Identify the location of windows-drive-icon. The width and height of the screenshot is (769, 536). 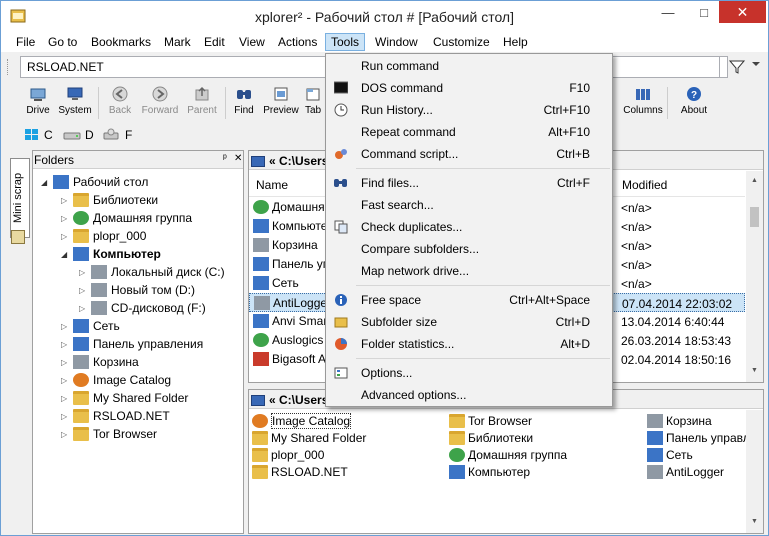
(31, 134).